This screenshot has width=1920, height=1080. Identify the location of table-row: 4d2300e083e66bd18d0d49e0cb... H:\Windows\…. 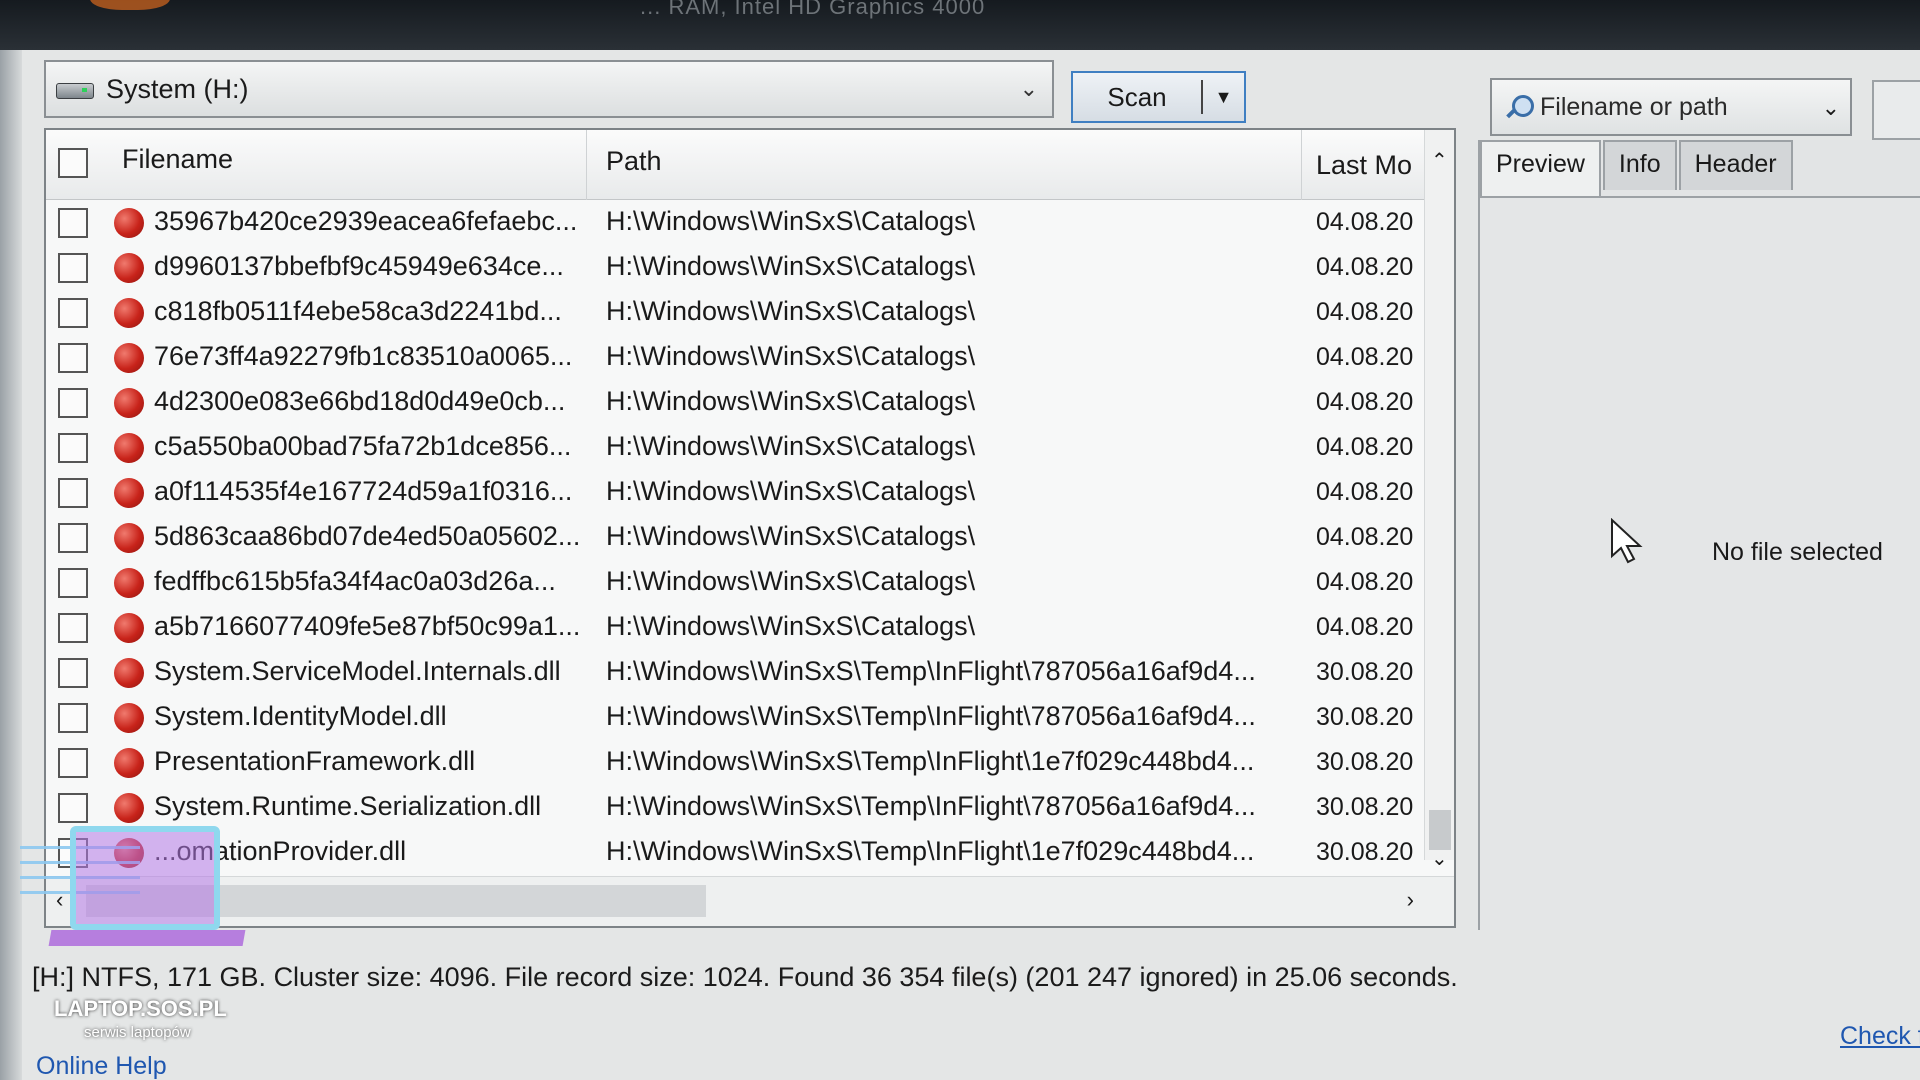
(750, 402).